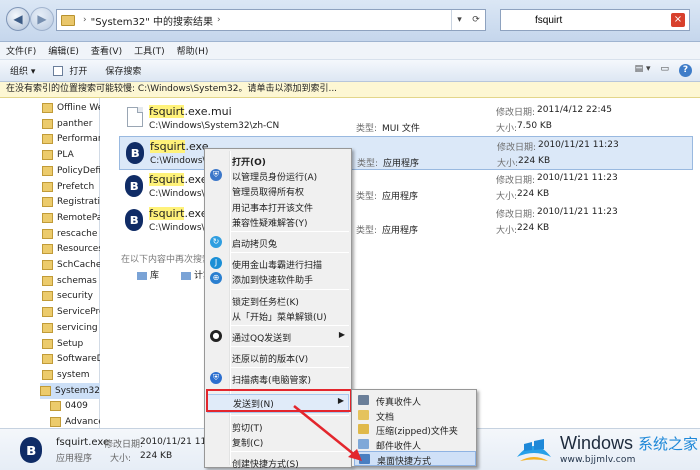  I want to click on search-input, so click(610, 20).